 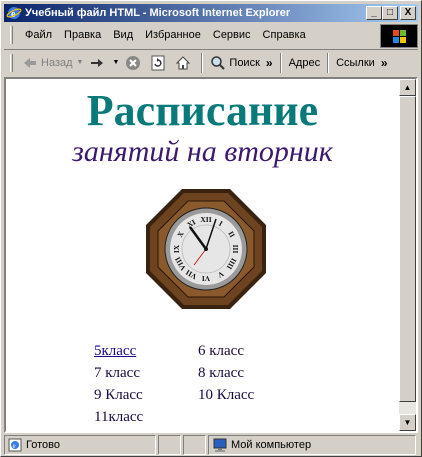 What do you see at coordinates (206, 278) in the screenshot?
I see `clock-numeral: VI` at bounding box center [206, 278].